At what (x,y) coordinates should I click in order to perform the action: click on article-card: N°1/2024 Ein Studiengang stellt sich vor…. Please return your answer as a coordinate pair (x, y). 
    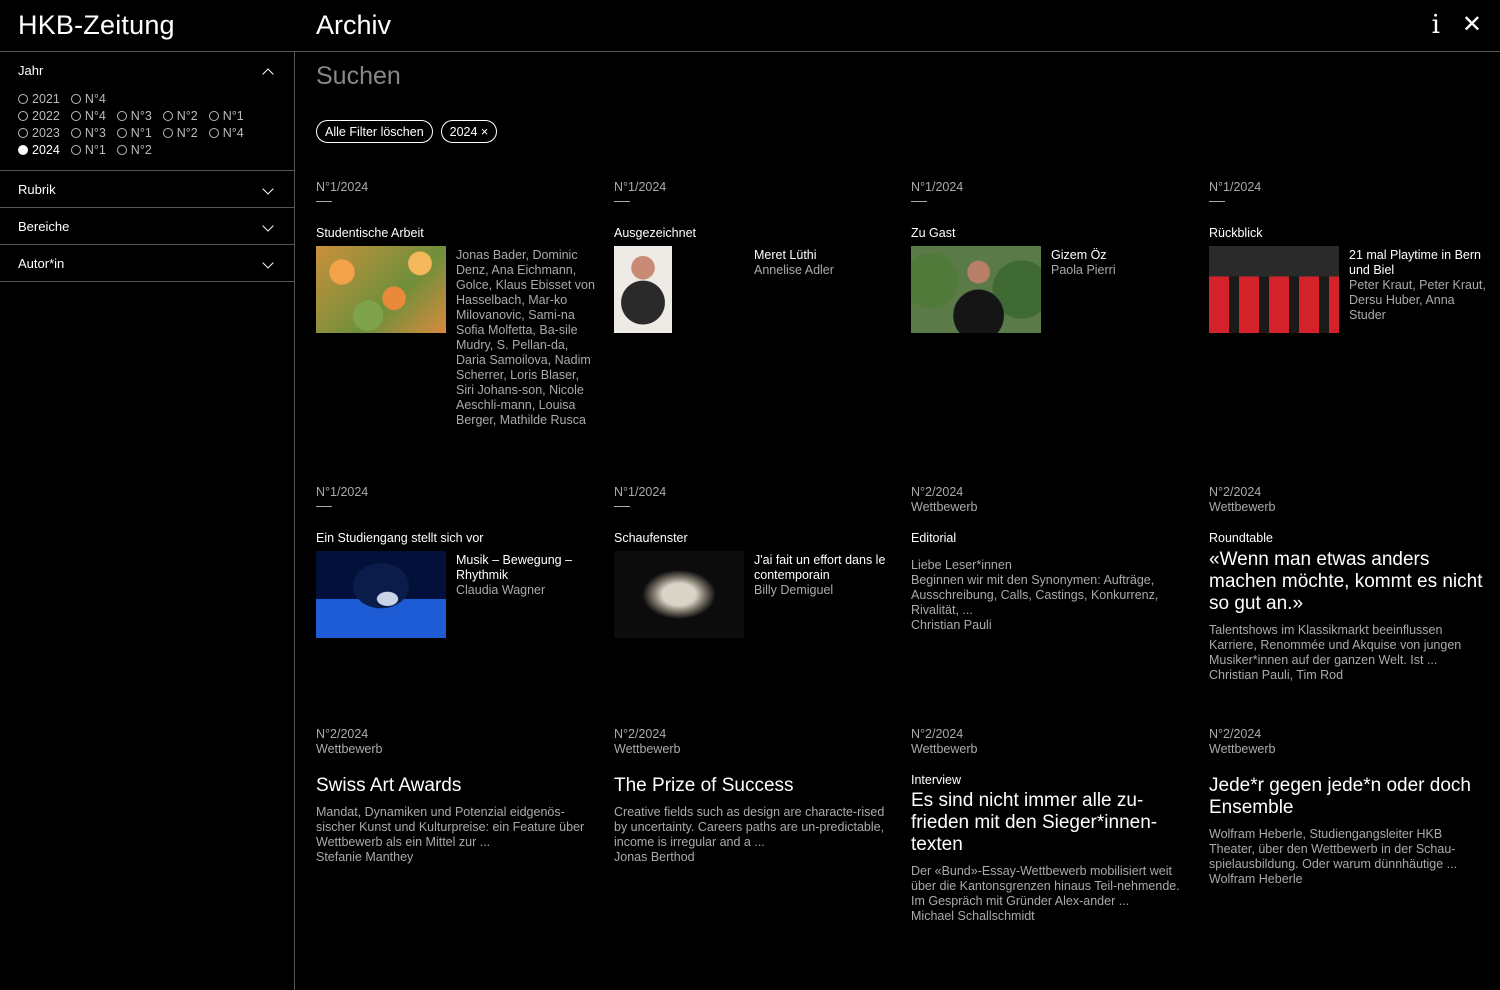
    Looking at the image, I should click on (456, 585).